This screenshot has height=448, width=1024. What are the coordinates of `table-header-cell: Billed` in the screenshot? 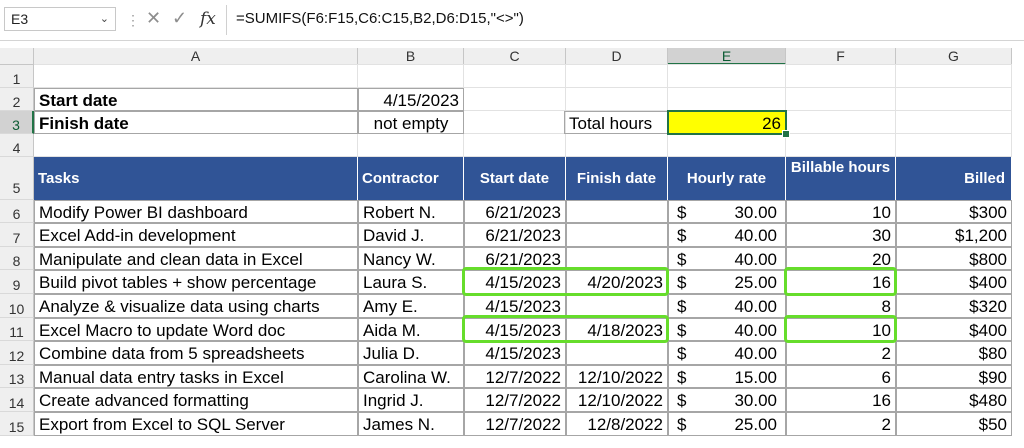 It's located at (954, 178).